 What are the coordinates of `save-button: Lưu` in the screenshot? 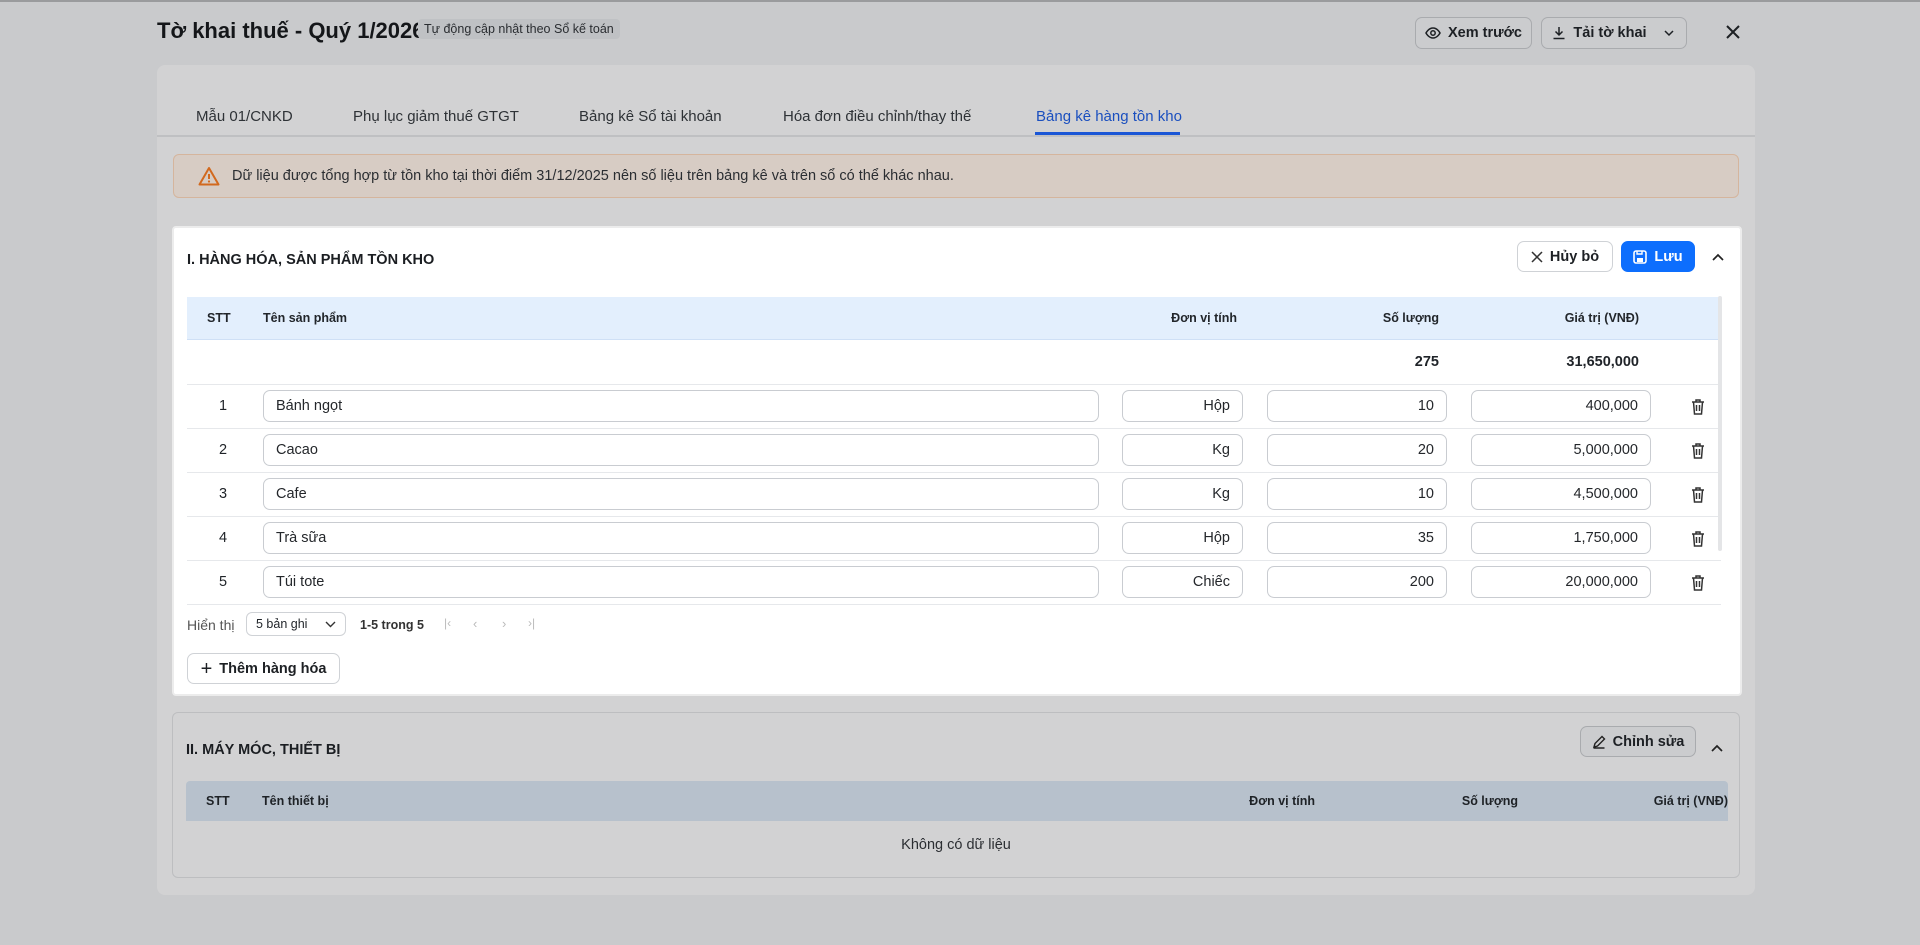 It's located at (1658, 256).